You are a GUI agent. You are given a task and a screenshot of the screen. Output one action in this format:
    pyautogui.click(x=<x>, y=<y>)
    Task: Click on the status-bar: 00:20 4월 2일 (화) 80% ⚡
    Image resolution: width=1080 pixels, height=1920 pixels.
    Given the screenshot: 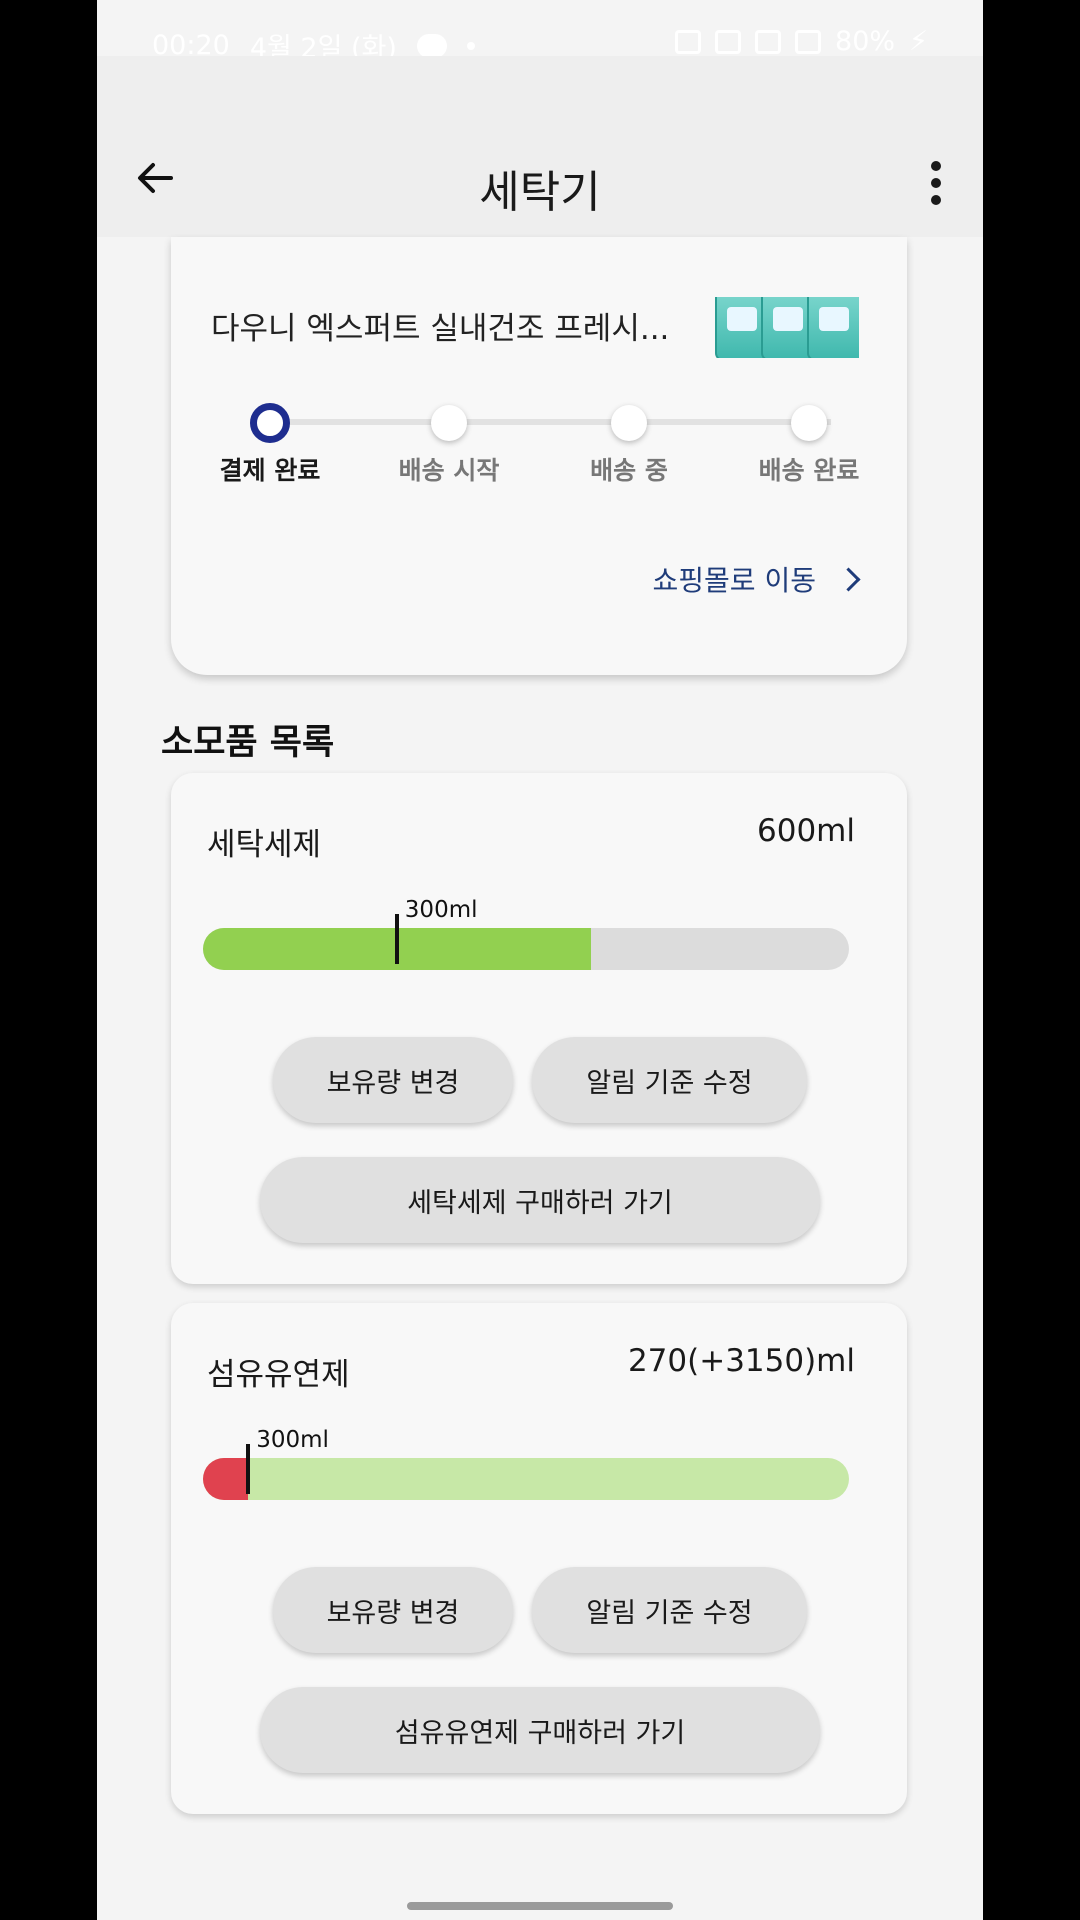 What is the action you would take?
    pyautogui.click(x=540, y=32)
    